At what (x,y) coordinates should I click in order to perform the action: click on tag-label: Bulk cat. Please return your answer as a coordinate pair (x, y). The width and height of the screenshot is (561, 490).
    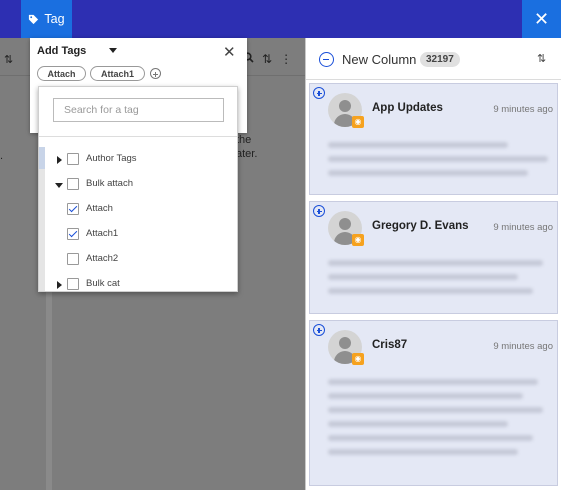
    Looking at the image, I should click on (103, 283).